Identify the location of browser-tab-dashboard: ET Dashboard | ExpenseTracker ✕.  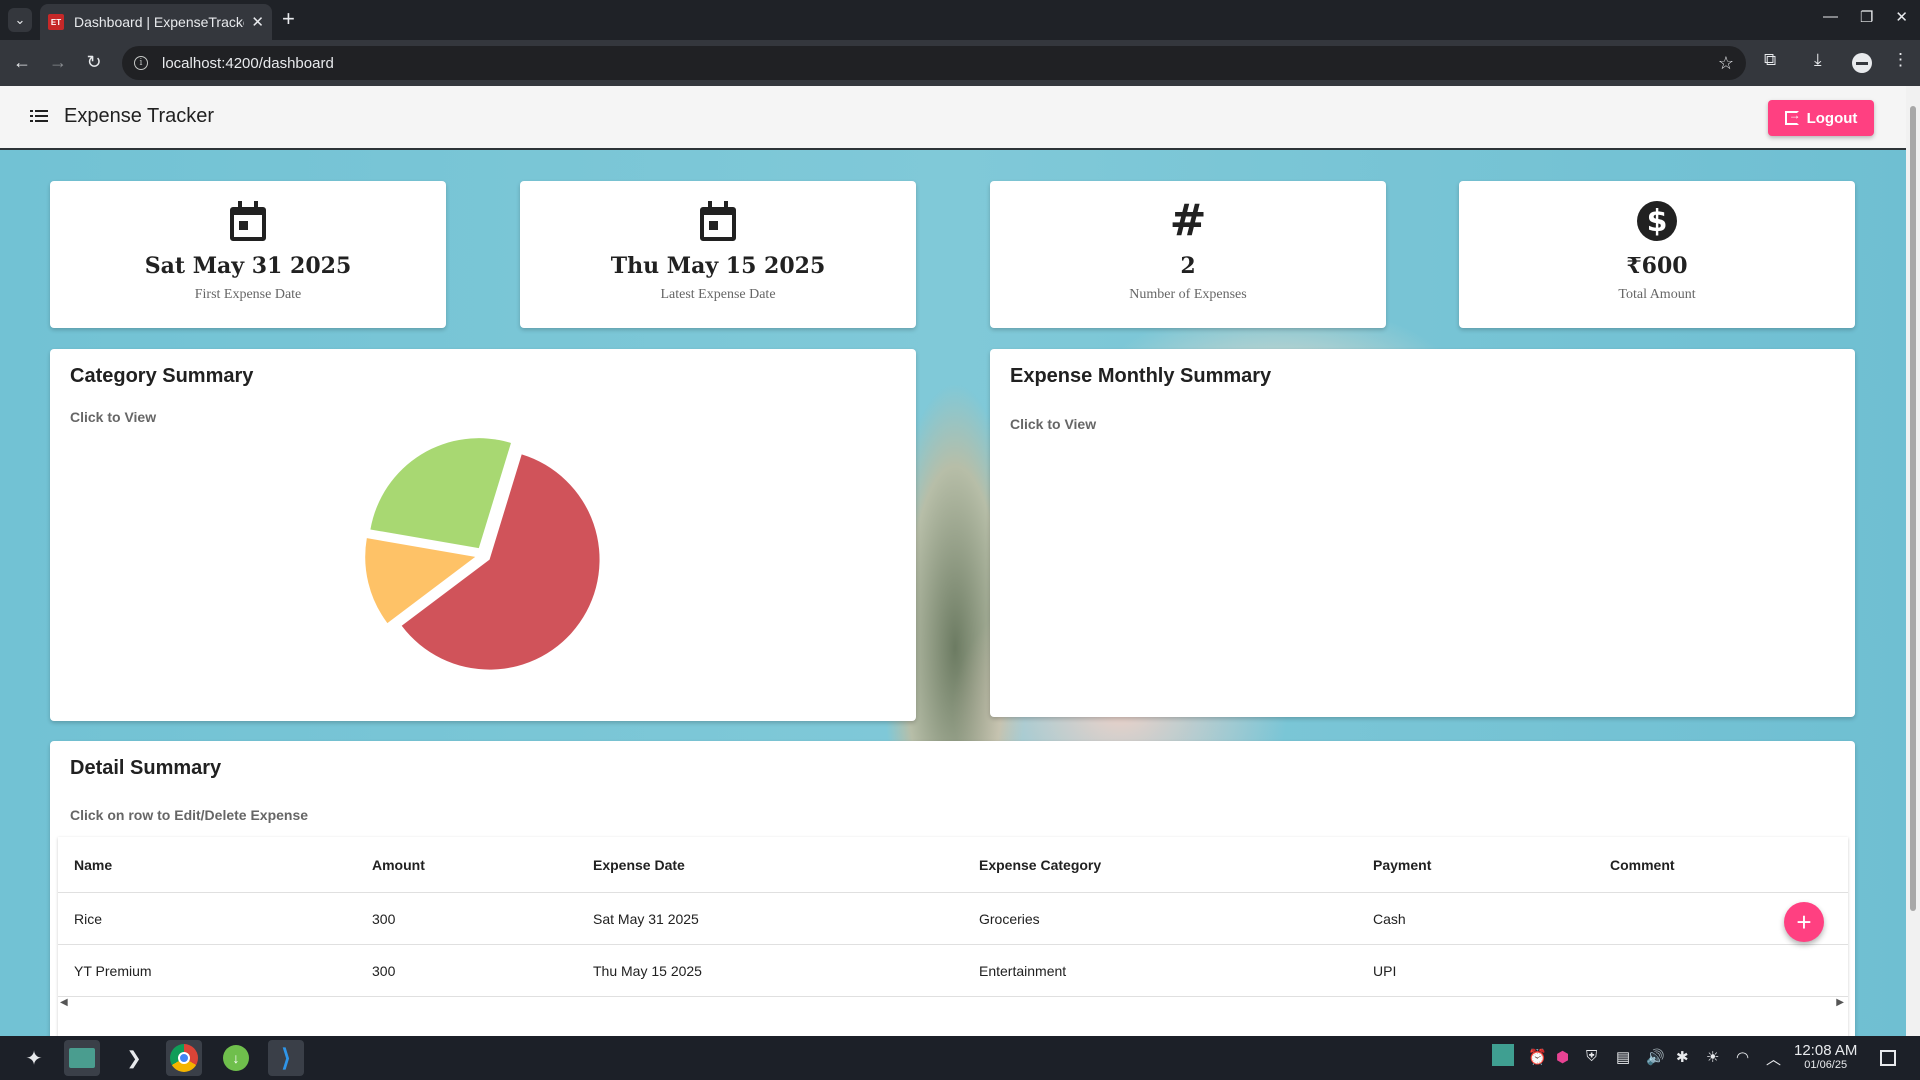
(156, 22).